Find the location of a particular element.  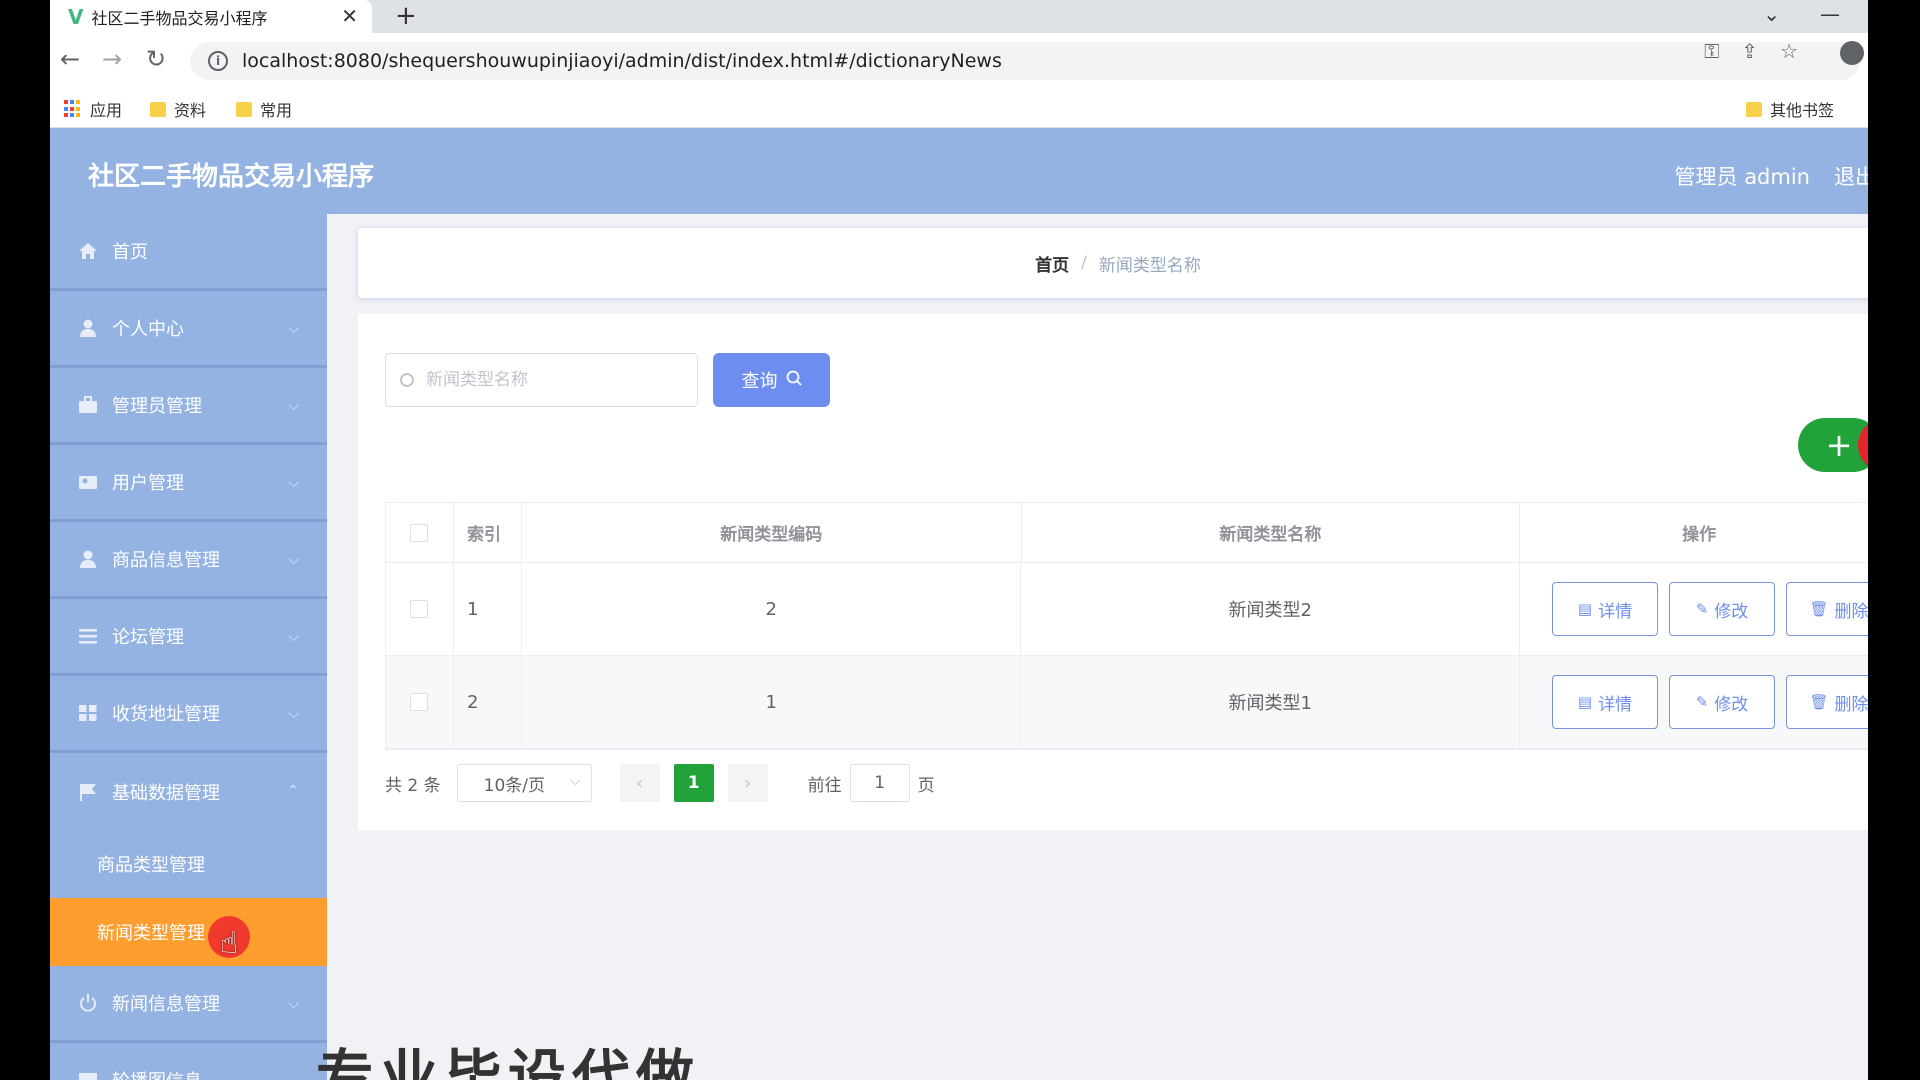

row-select is located at coordinates (420, 702).